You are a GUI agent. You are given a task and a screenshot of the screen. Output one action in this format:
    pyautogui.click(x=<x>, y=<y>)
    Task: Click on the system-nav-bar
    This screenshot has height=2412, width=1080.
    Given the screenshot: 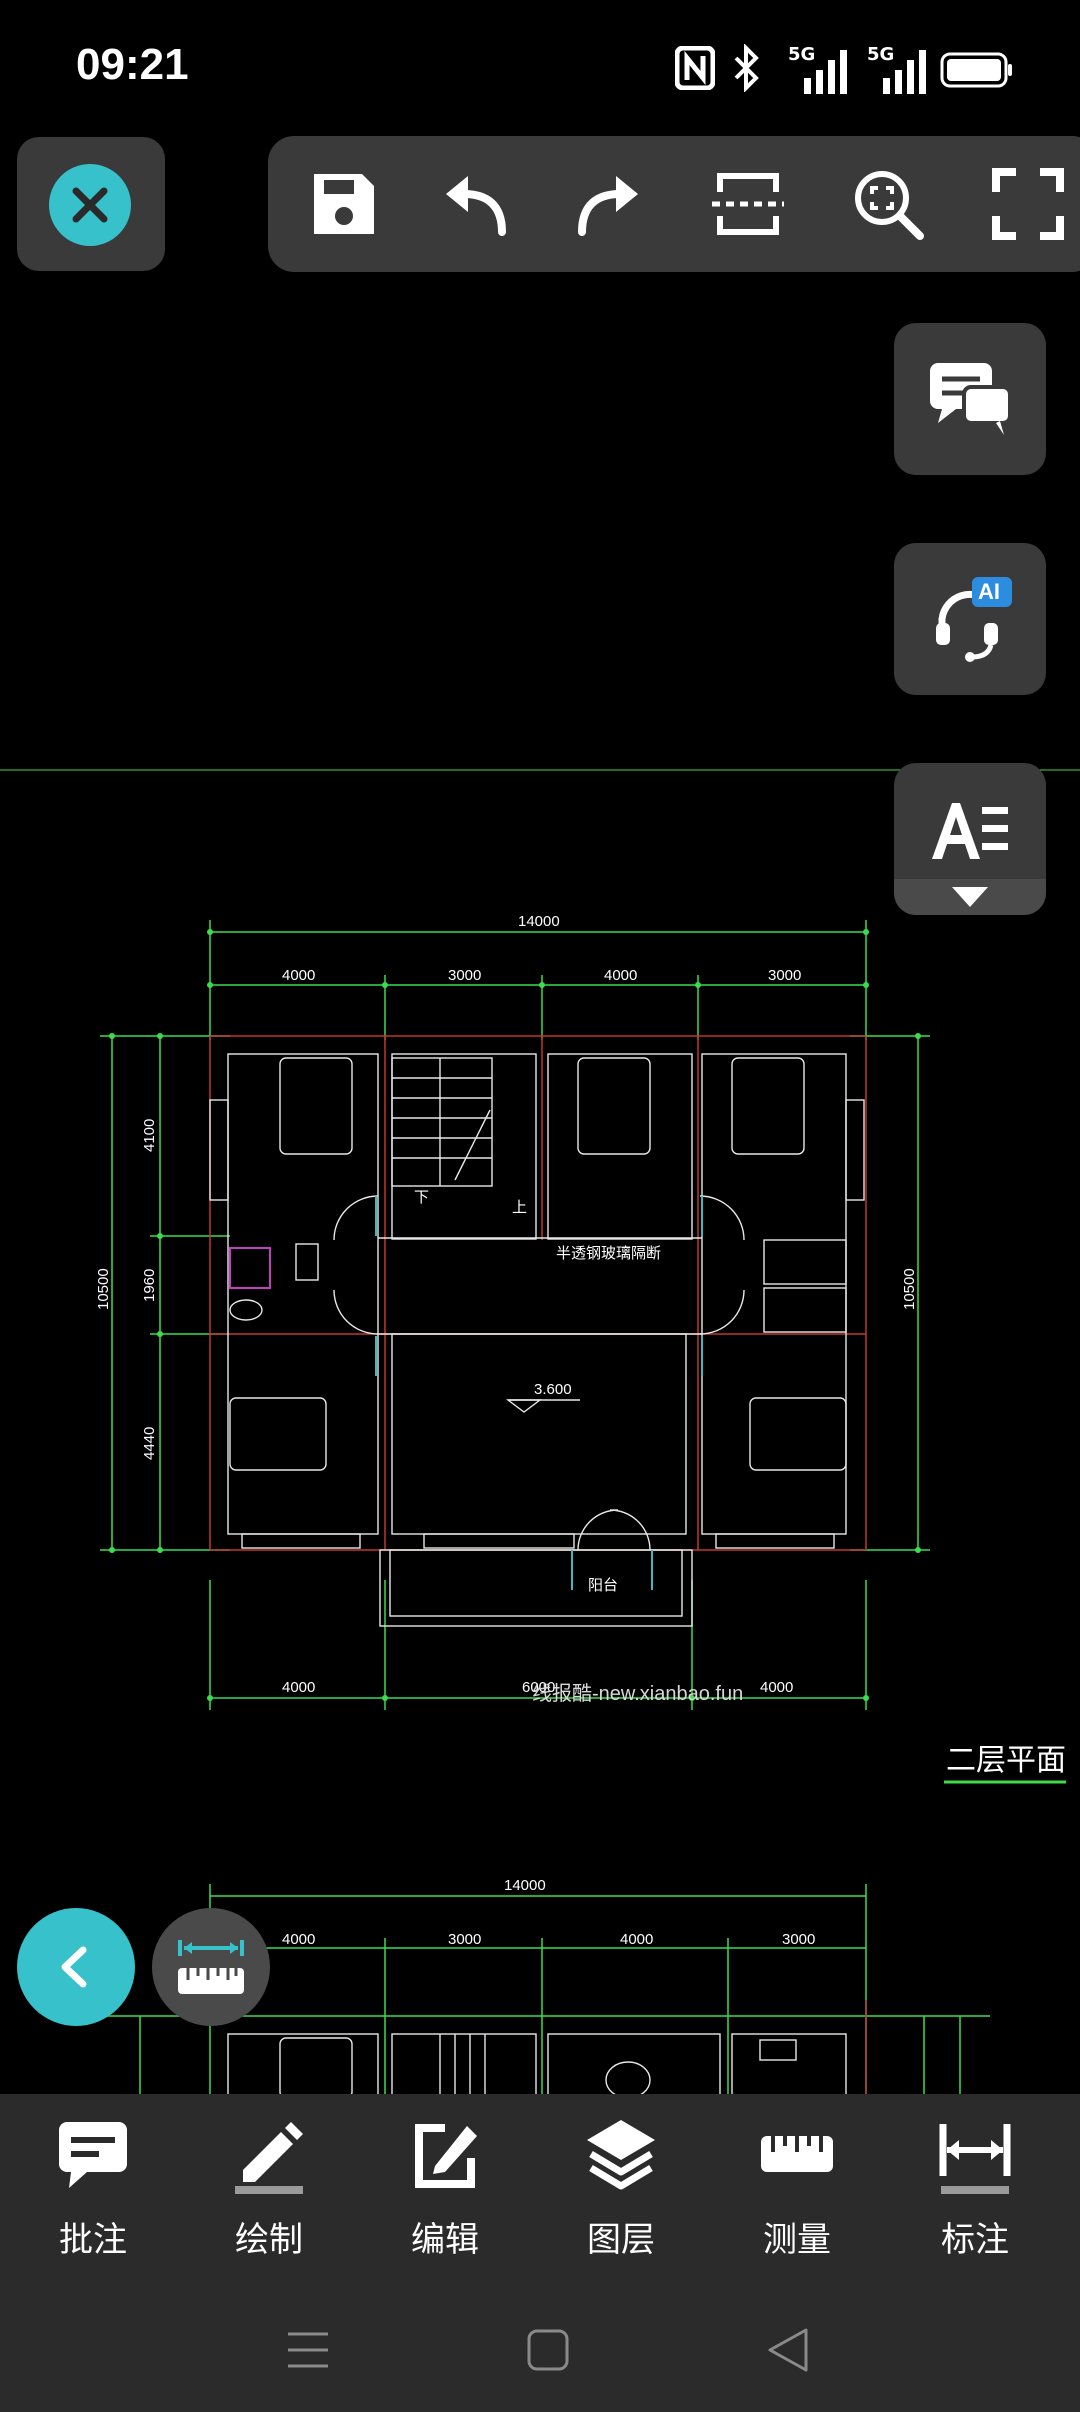 What is the action you would take?
    pyautogui.click(x=540, y=2353)
    